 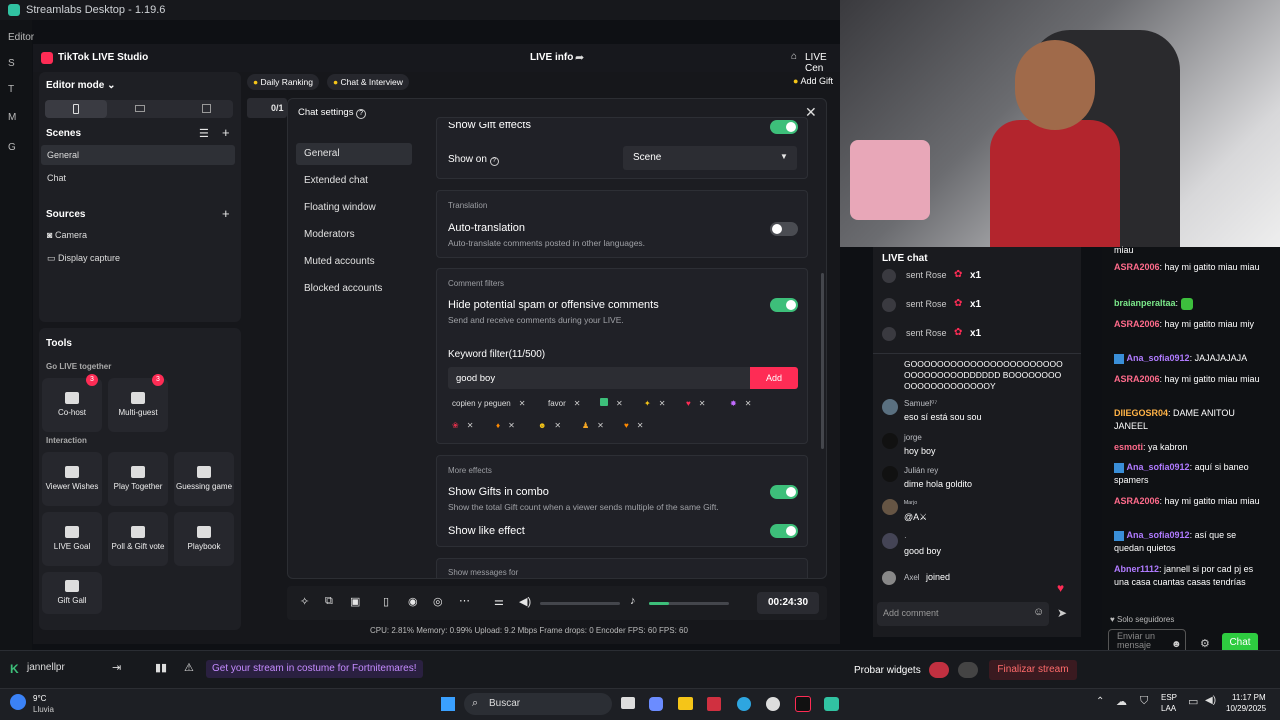 What do you see at coordinates (304, 601) in the screenshot?
I see `magic-icon: ✧` at bounding box center [304, 601].